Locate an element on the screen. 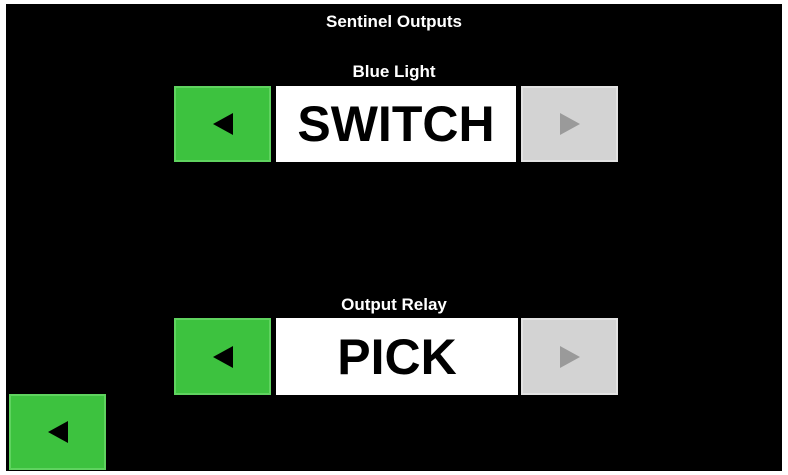  output-relay-next-button is located at coordinates (569, 356).